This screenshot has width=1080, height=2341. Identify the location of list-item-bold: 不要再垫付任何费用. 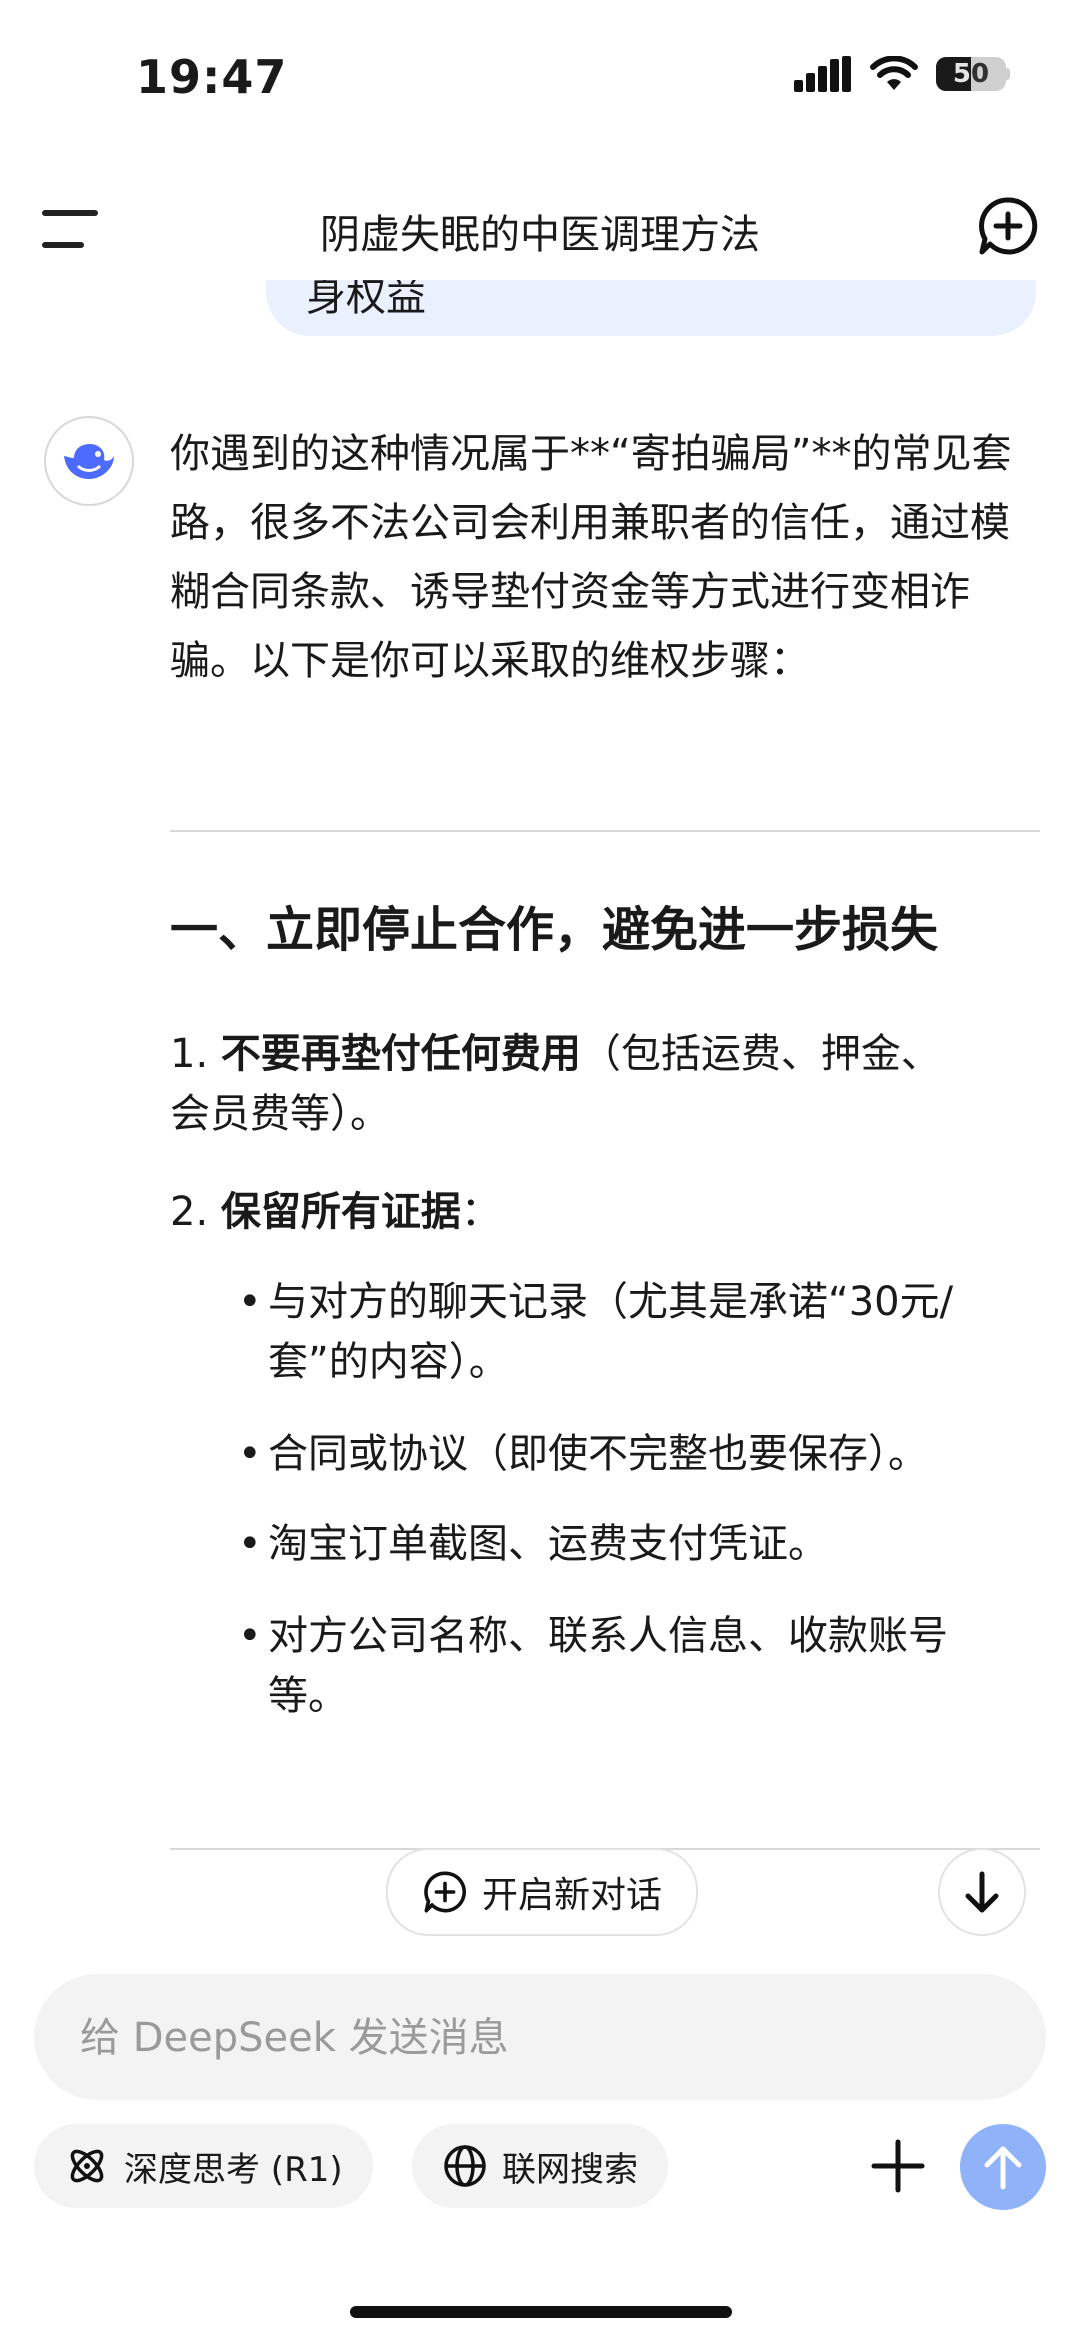
(400, 1054).